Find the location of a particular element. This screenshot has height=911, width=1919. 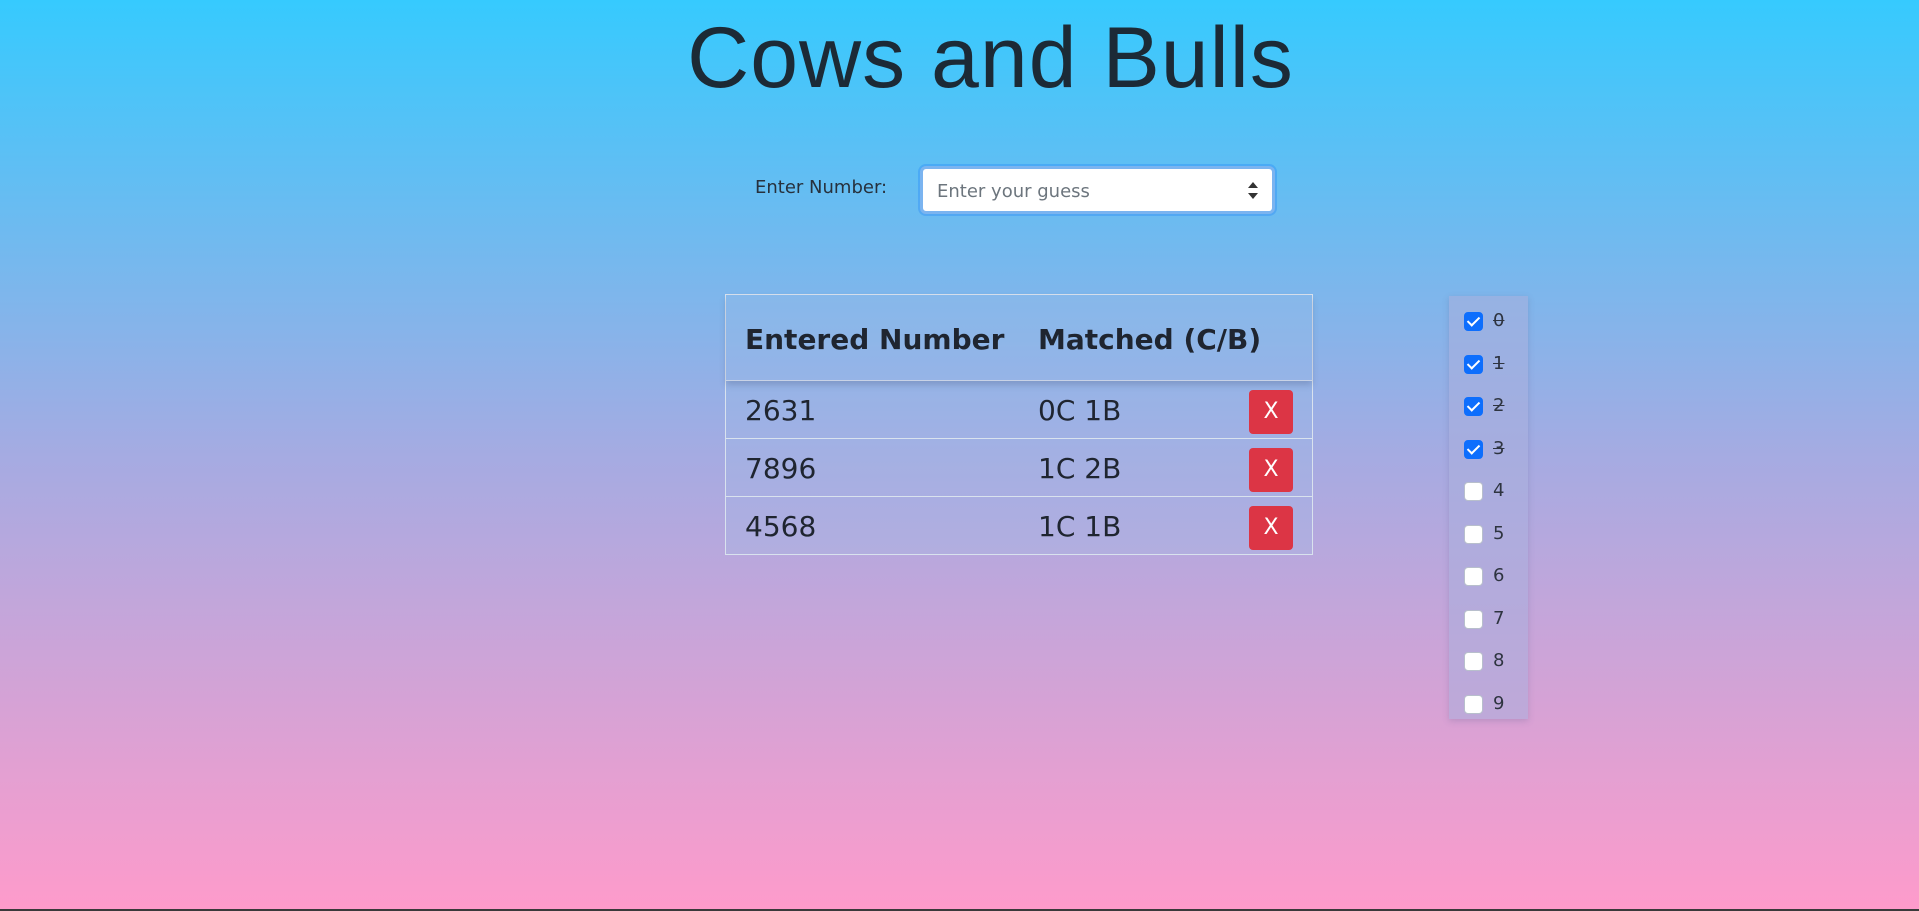

matched-cell: 0C 1B is located at coordinates (1080, 410).